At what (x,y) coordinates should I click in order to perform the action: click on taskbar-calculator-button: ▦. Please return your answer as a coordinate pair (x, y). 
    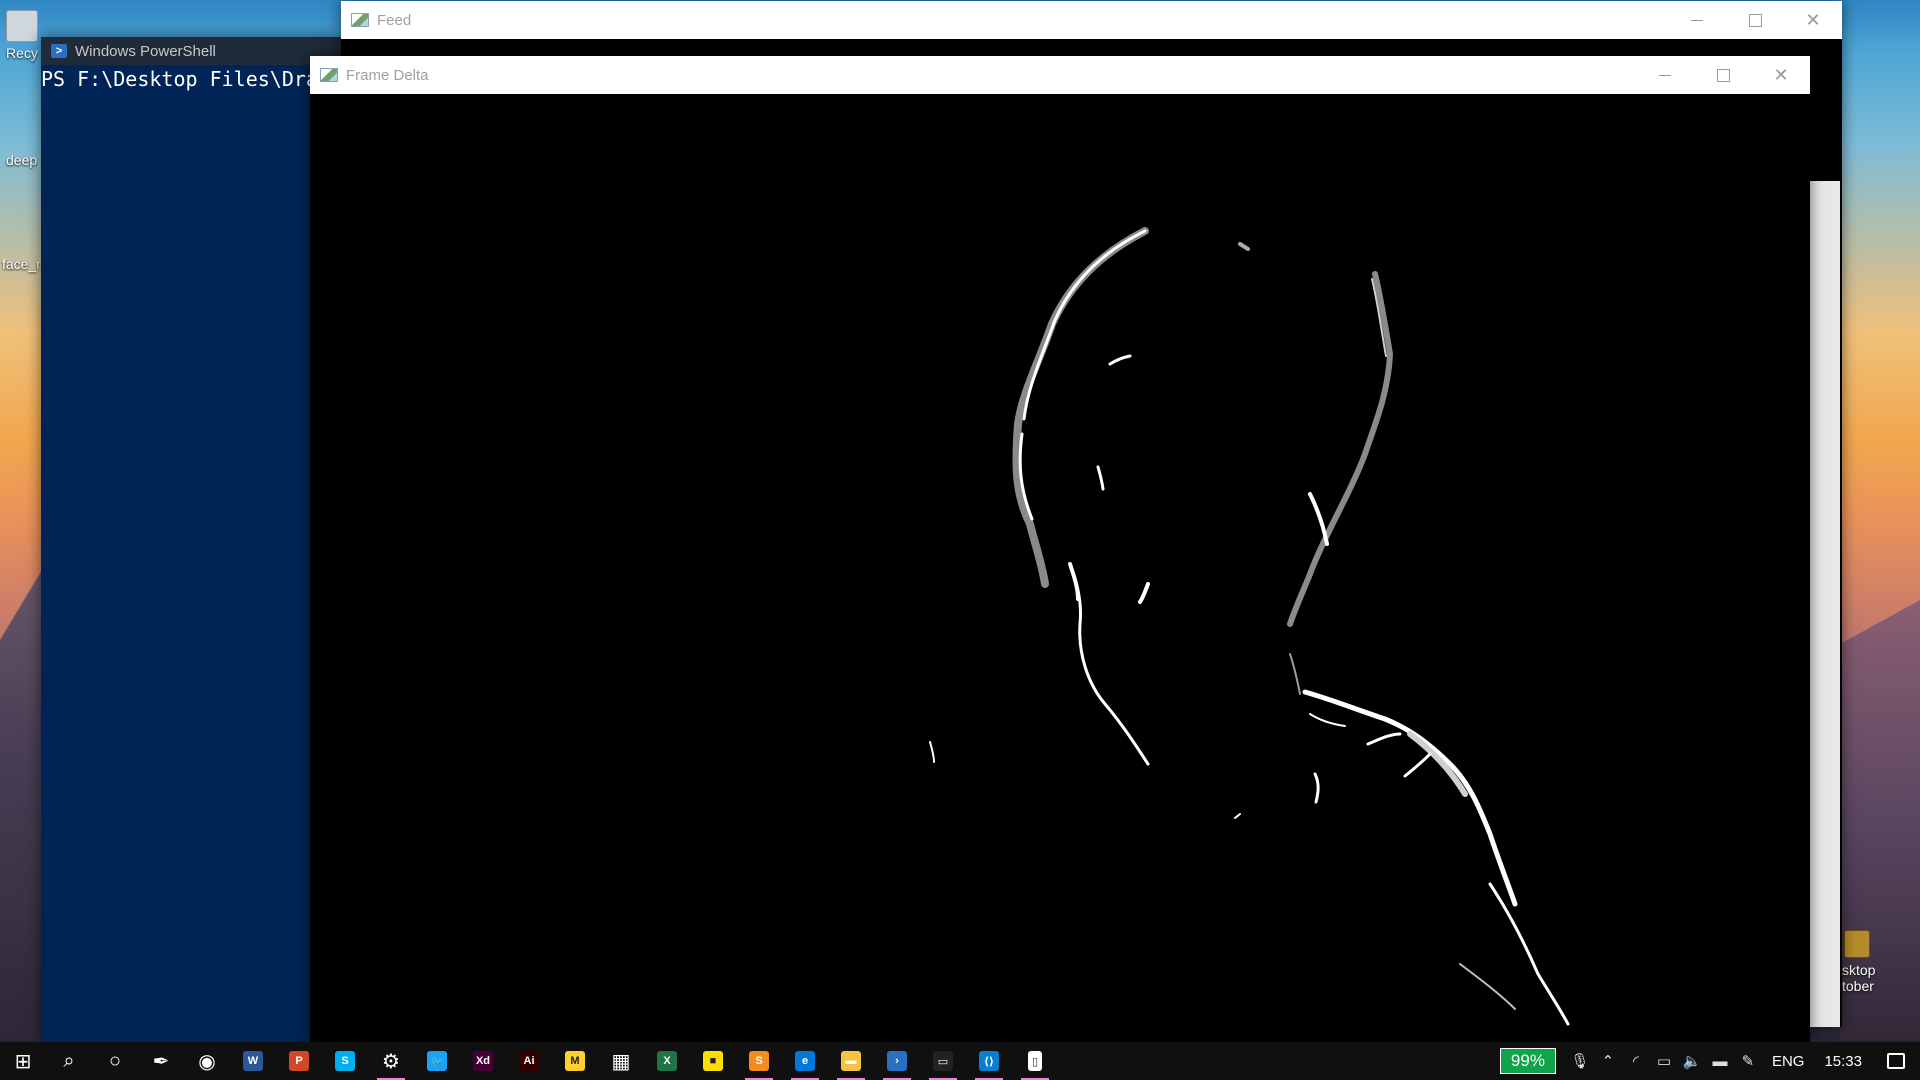
    Looking at the image, I should click on (621, 1061).